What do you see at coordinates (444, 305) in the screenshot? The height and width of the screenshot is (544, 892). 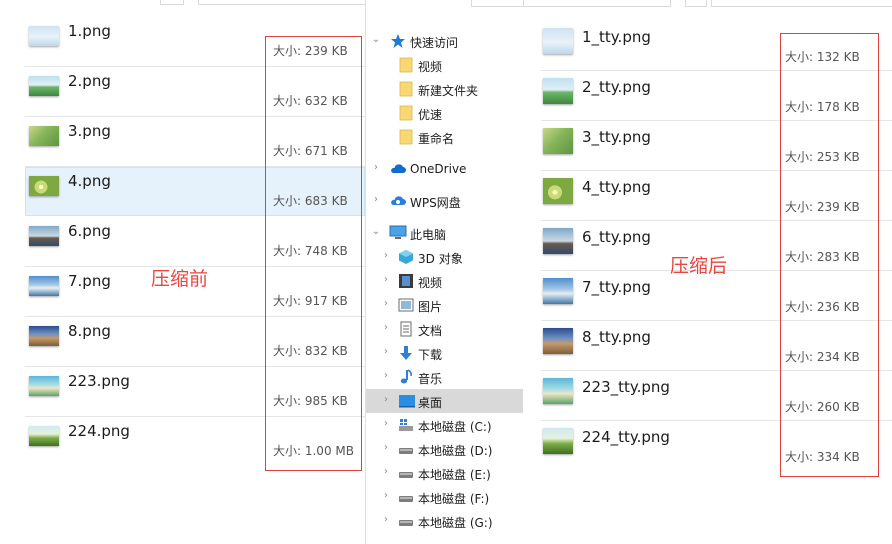 I see `nav-pictures: › 图片` at bounding box center [444, 305].